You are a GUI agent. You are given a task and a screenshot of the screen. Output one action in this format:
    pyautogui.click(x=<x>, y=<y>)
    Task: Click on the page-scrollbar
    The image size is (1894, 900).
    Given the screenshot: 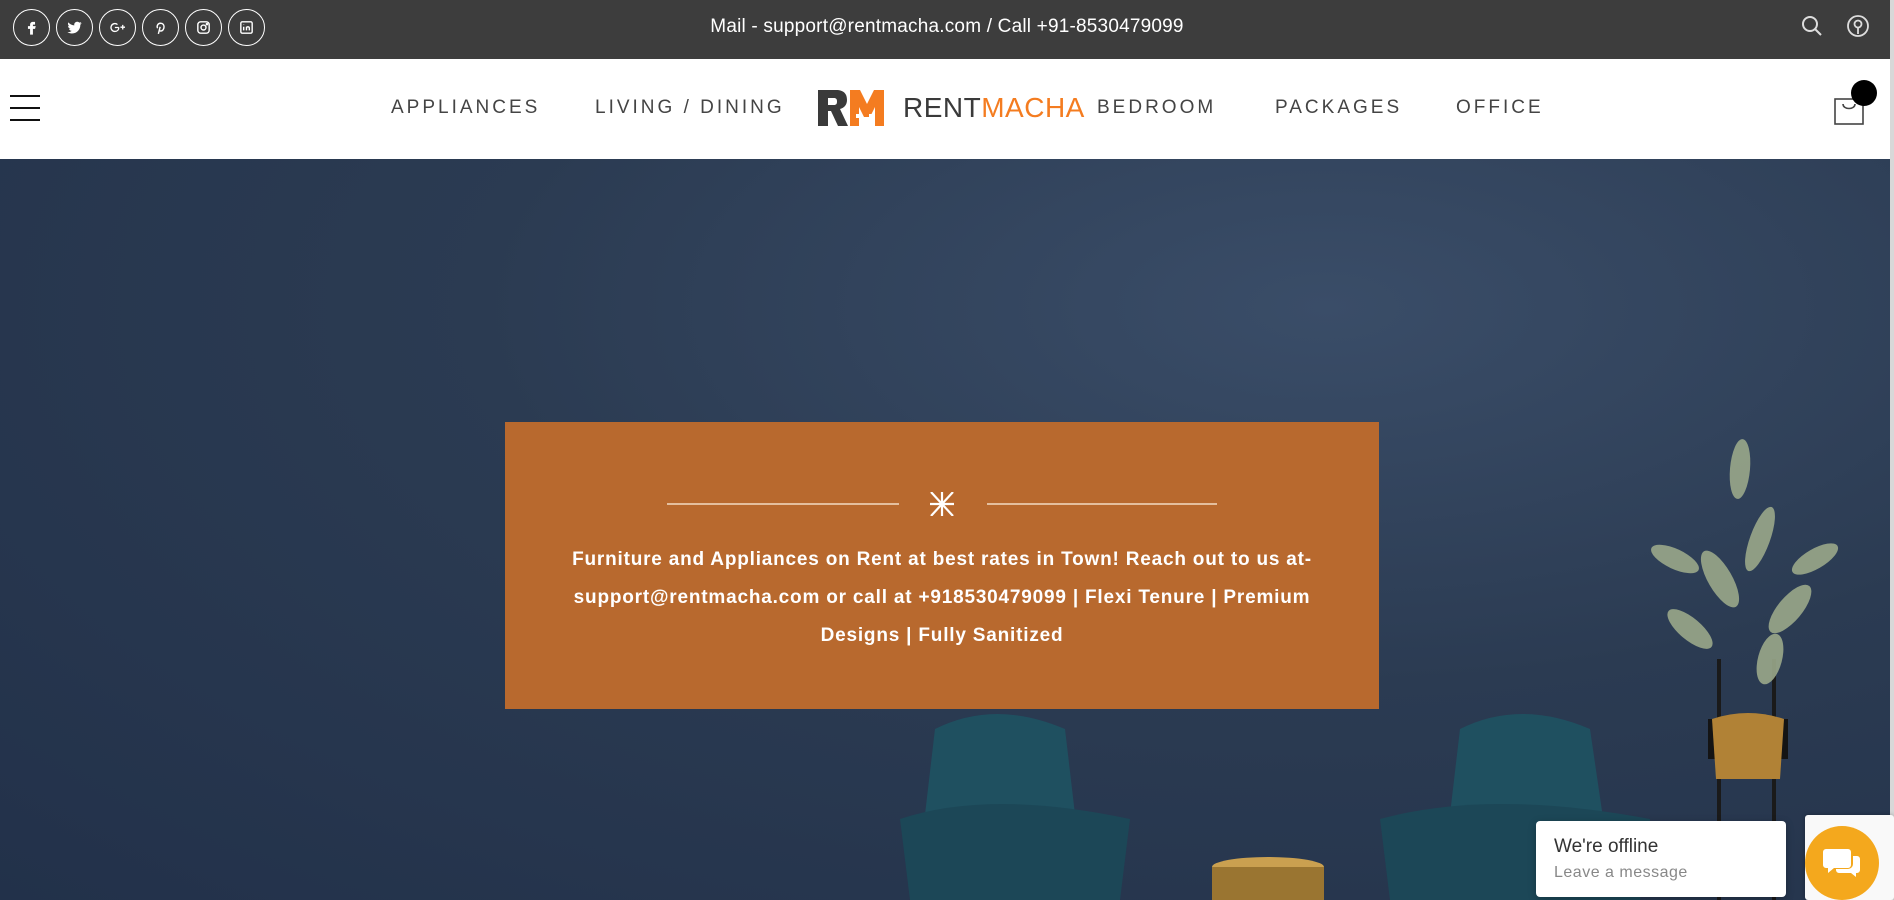 What is the action you would take?
    pyautogui.click(x=1892, y=450)
    